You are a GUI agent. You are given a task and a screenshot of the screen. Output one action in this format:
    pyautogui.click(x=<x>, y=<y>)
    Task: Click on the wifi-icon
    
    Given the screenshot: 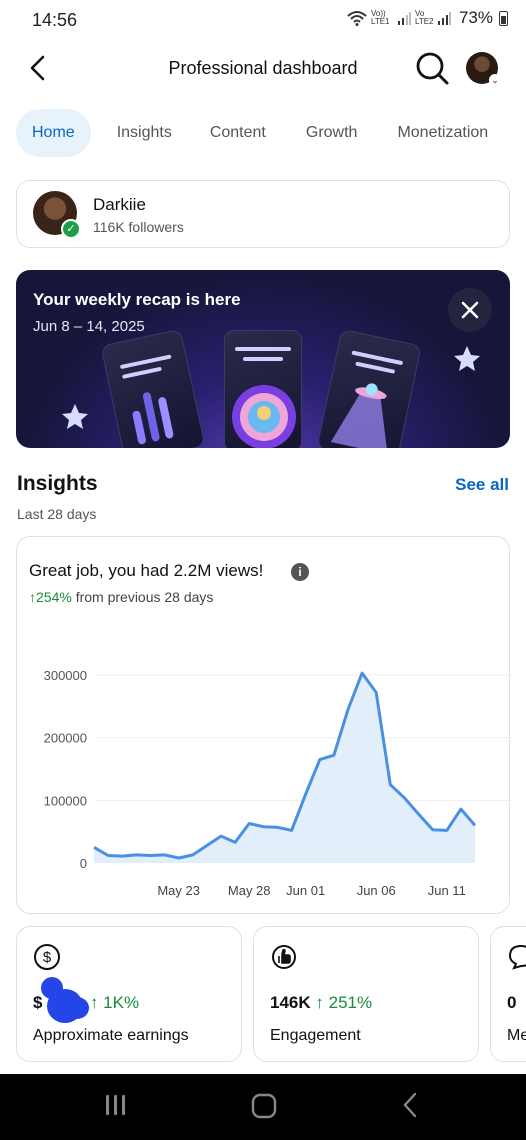 What is the action you would take?
    pyautogui.click(x=357, y=18)
    